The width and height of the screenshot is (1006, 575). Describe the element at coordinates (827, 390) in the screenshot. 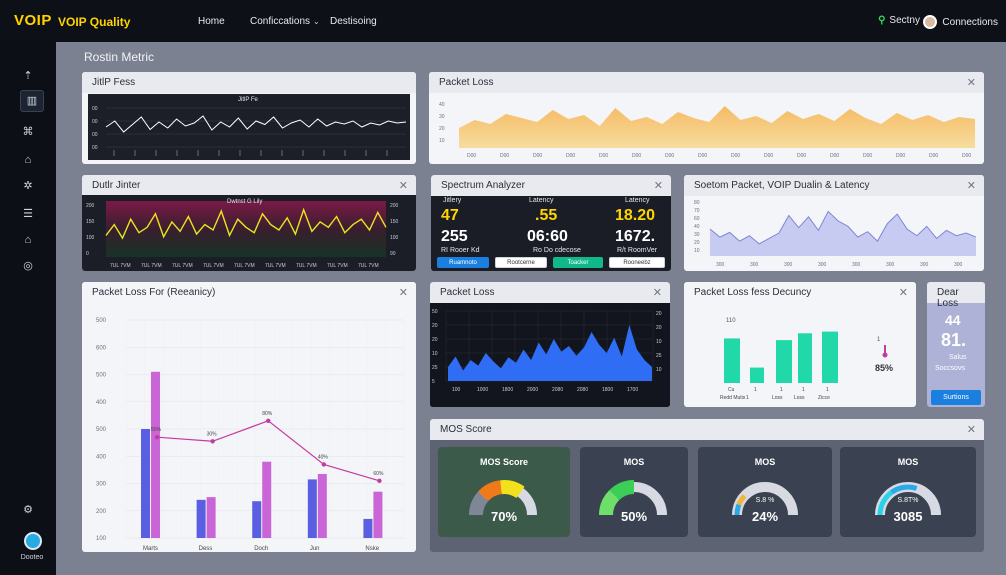

I see `x-tick-label: 1` at that location.